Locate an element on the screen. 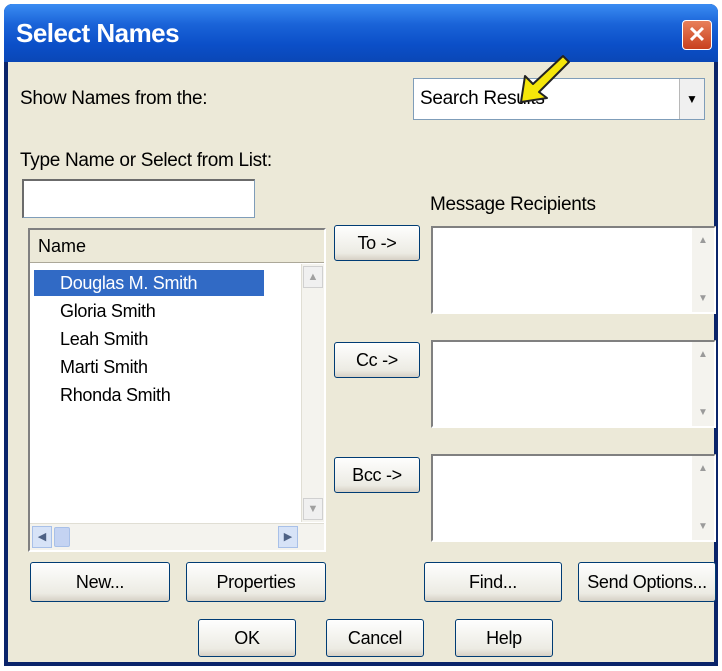  yellow-arrow-icon is located at coordinates (545, 79).